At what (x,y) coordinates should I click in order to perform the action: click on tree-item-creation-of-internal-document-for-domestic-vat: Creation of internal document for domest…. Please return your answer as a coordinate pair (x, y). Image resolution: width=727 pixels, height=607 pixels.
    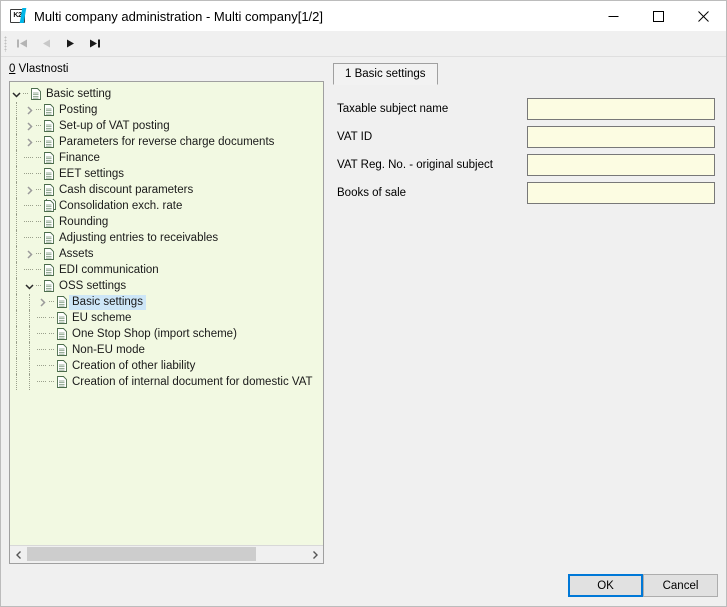
    Looking at the image, I should click on (166, 382).